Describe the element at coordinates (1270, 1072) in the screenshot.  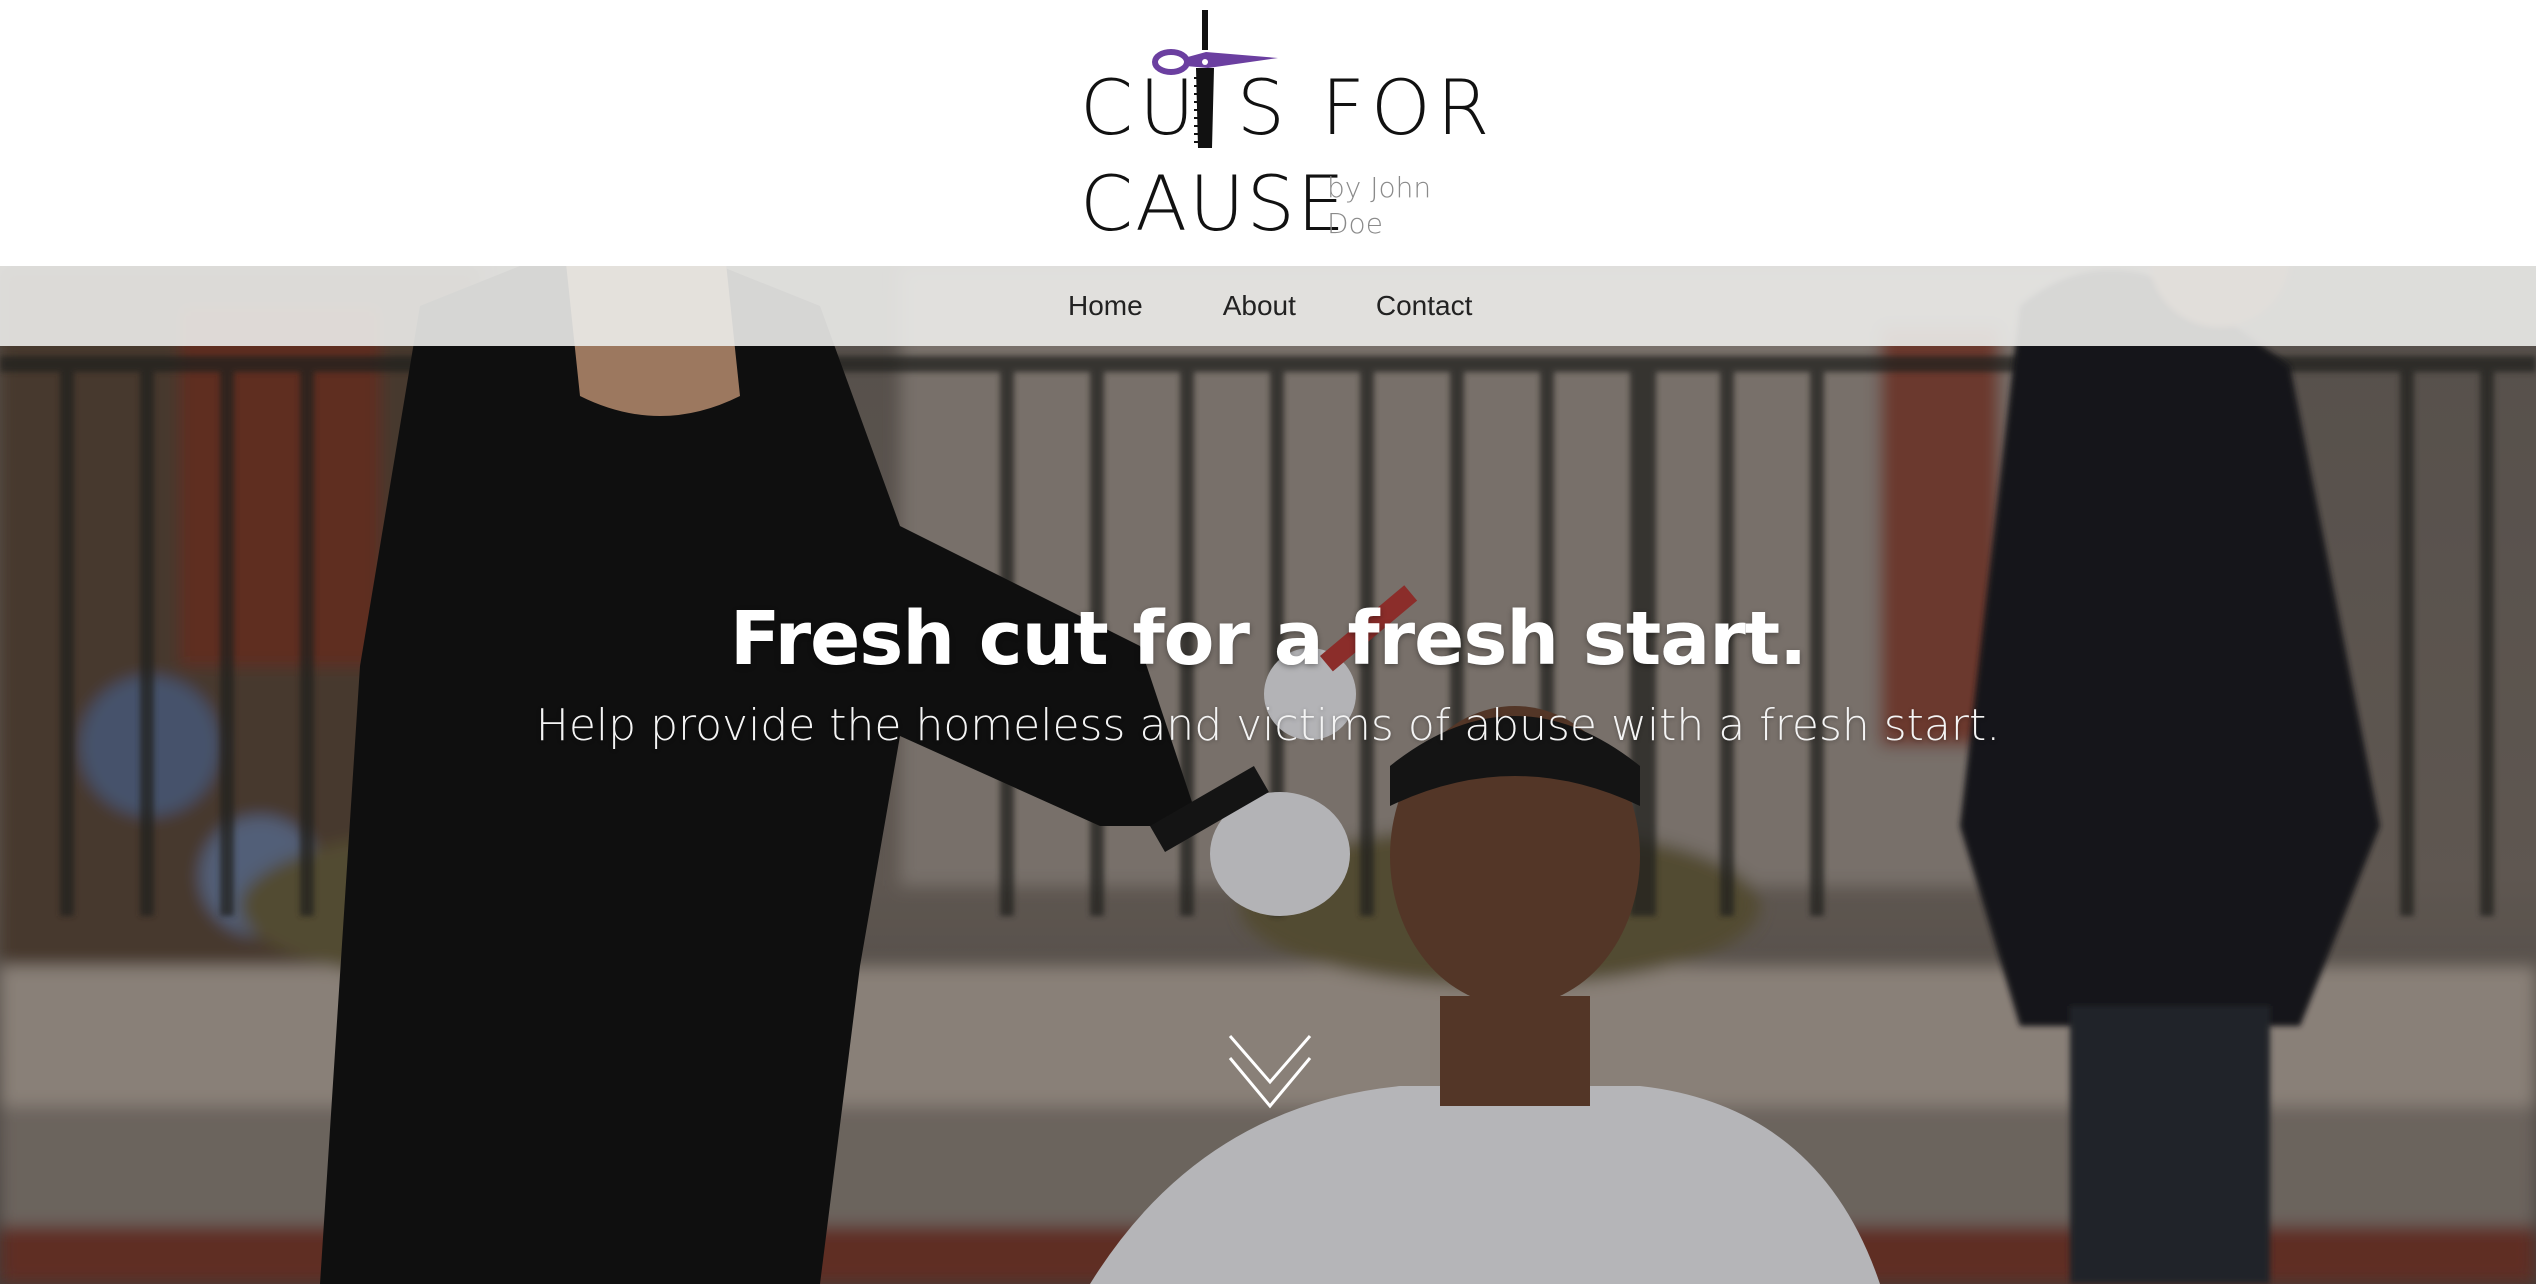
I see `chevron-down-icon` at that location.